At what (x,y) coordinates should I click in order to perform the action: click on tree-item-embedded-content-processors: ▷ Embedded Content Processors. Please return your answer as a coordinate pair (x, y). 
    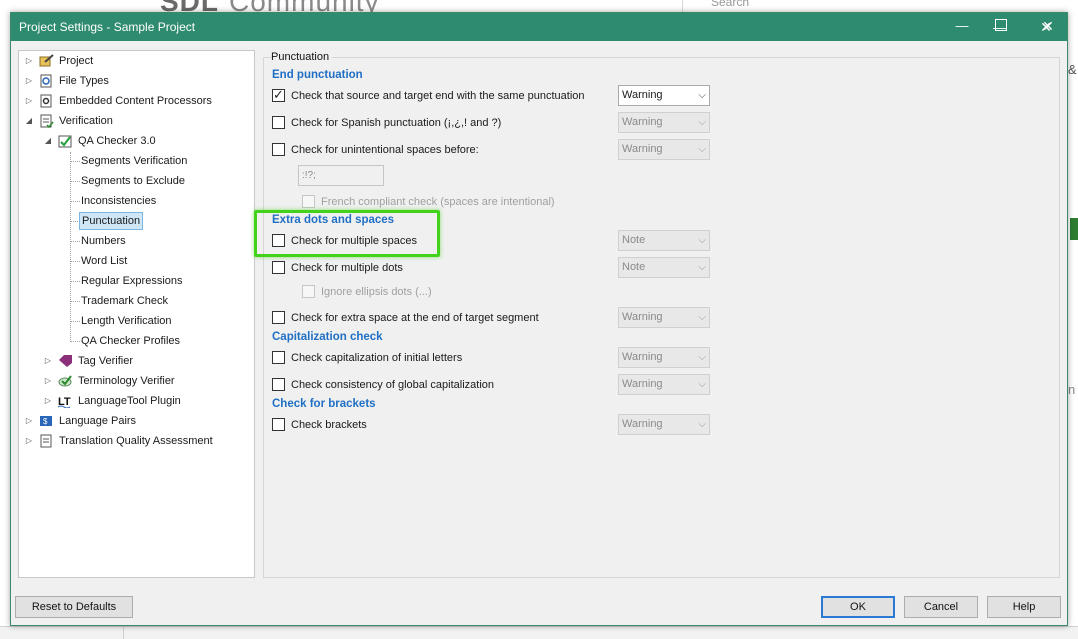
    Looking at the image, I should click on (136, 101).